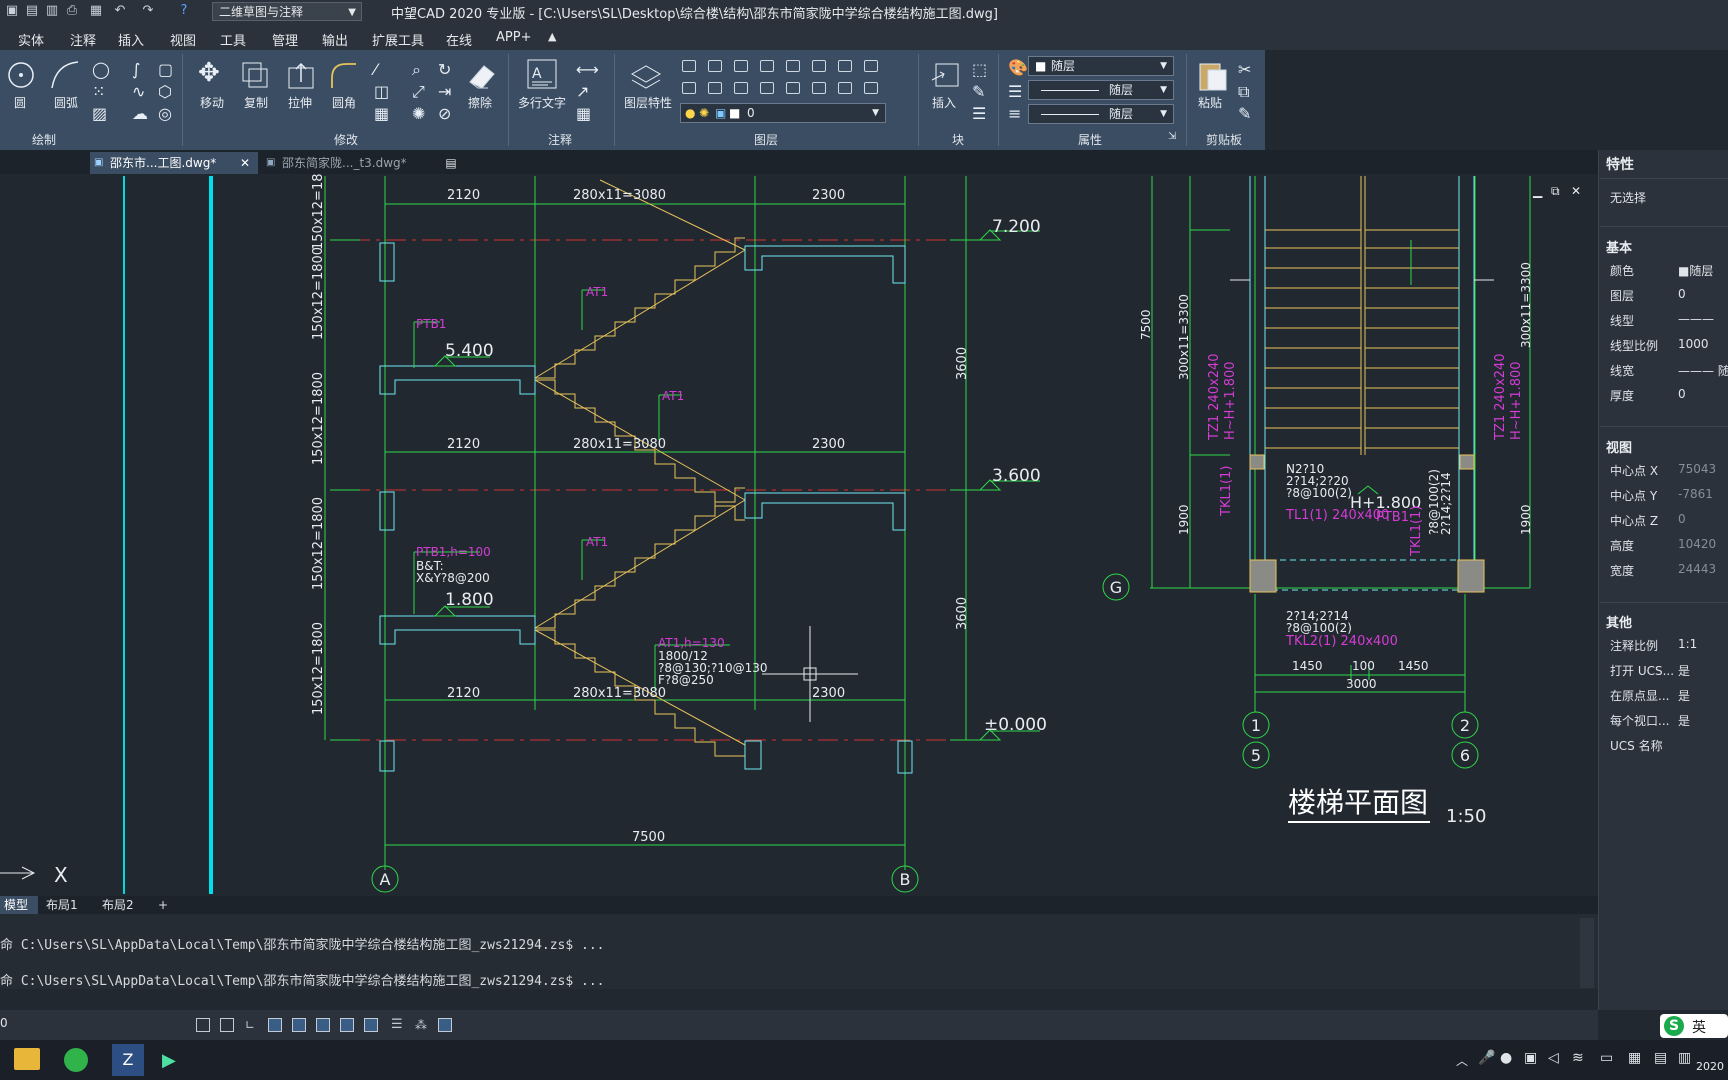 Image resolution: width=1728 pixels, height=1080 pixels. I want to click on redo-icon: ↷, so click(148, 11).